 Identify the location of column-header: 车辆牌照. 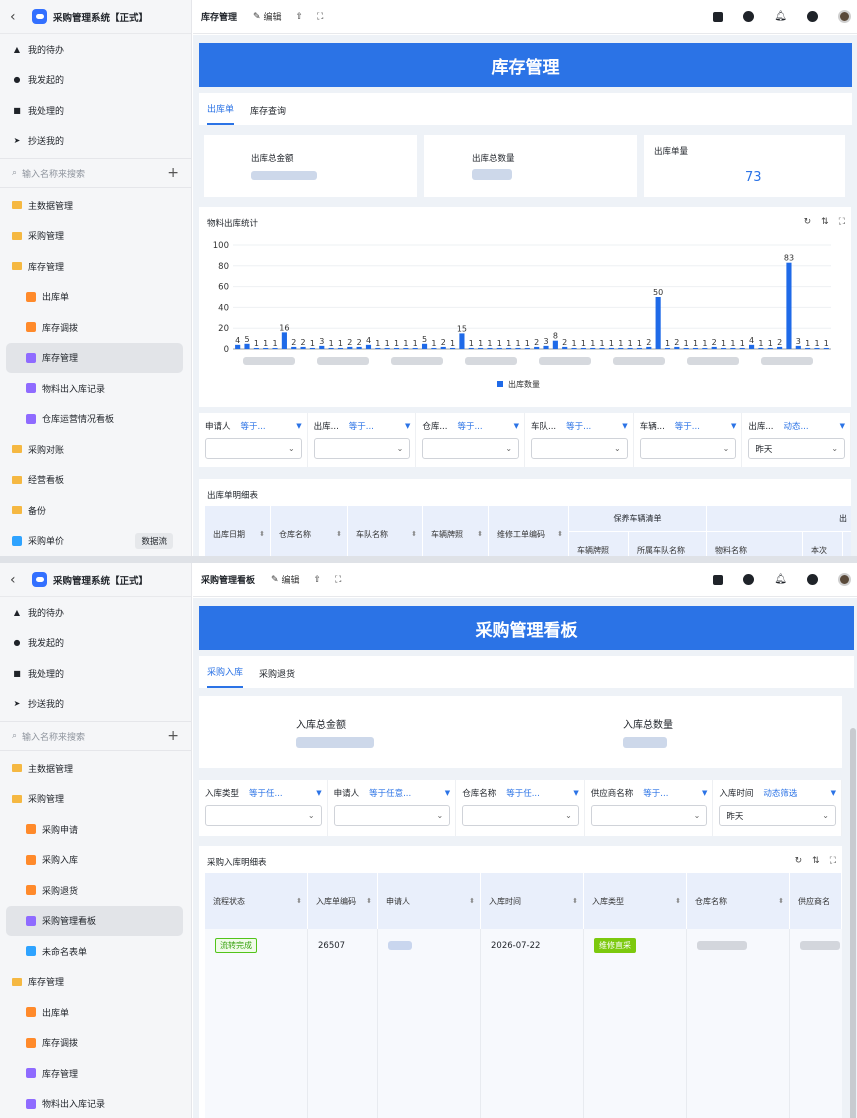
(599, 544).